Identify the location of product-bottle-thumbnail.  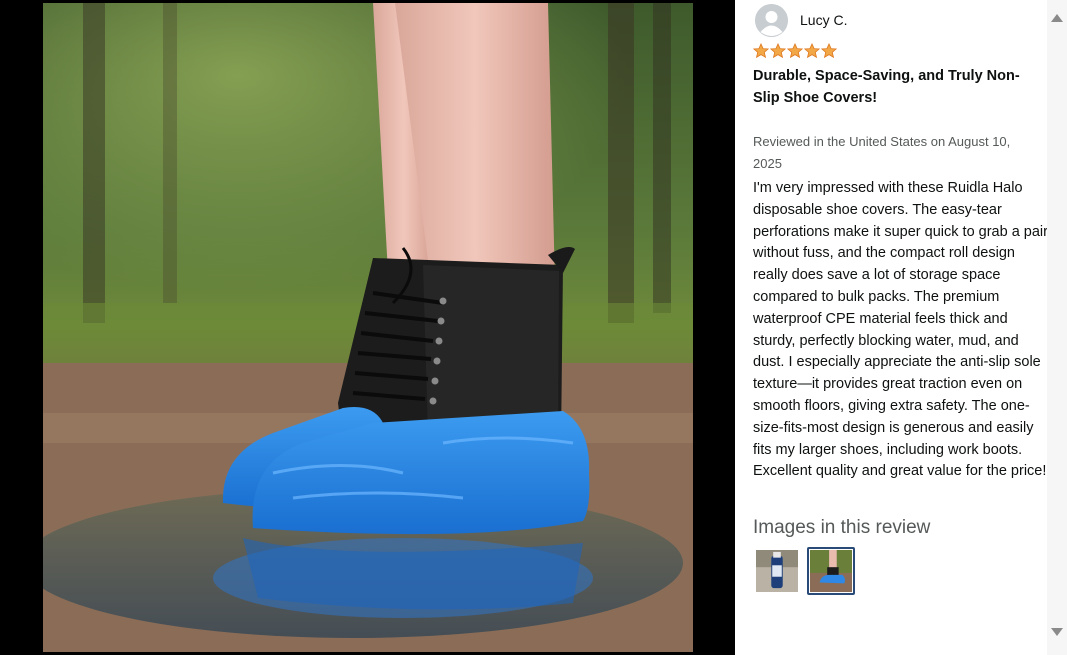
(777, 571).